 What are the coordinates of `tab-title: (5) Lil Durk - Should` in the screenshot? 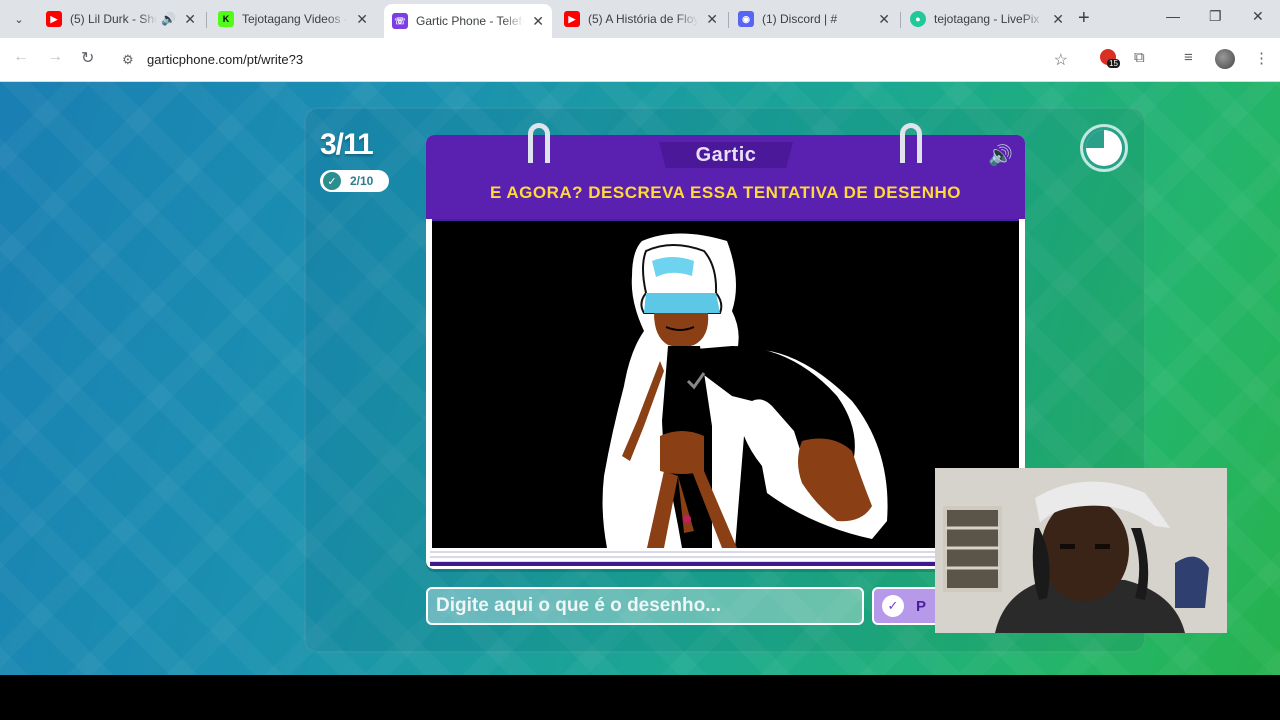 It's located at (113, 19).